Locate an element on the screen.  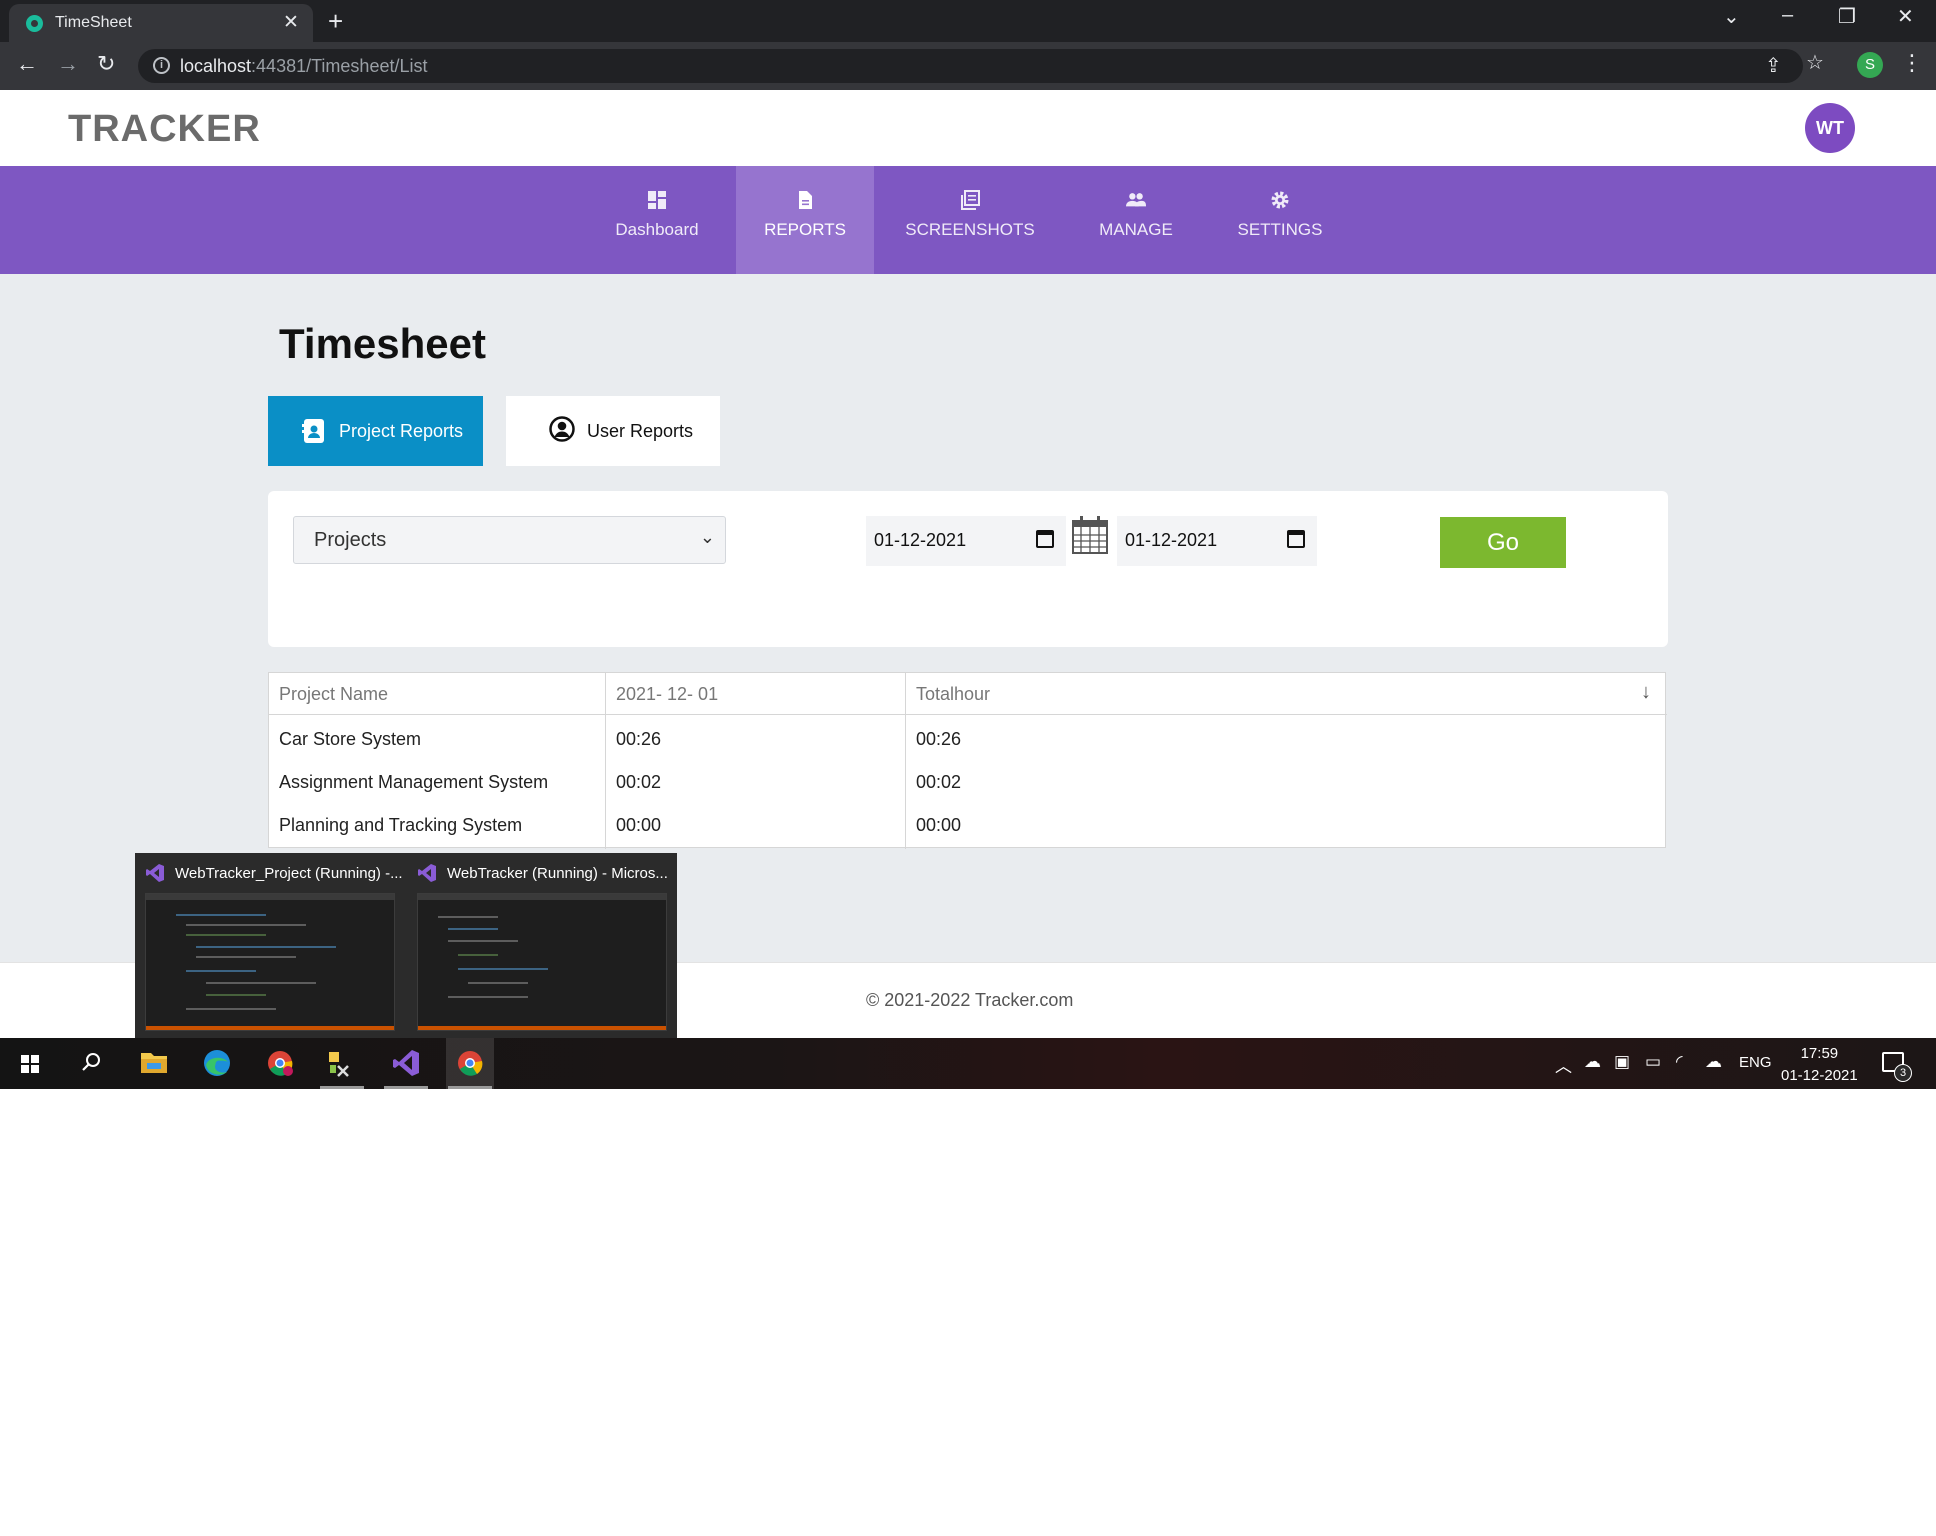
end-date-input: 01-12-2021 is located at coordinates (1217, 541).